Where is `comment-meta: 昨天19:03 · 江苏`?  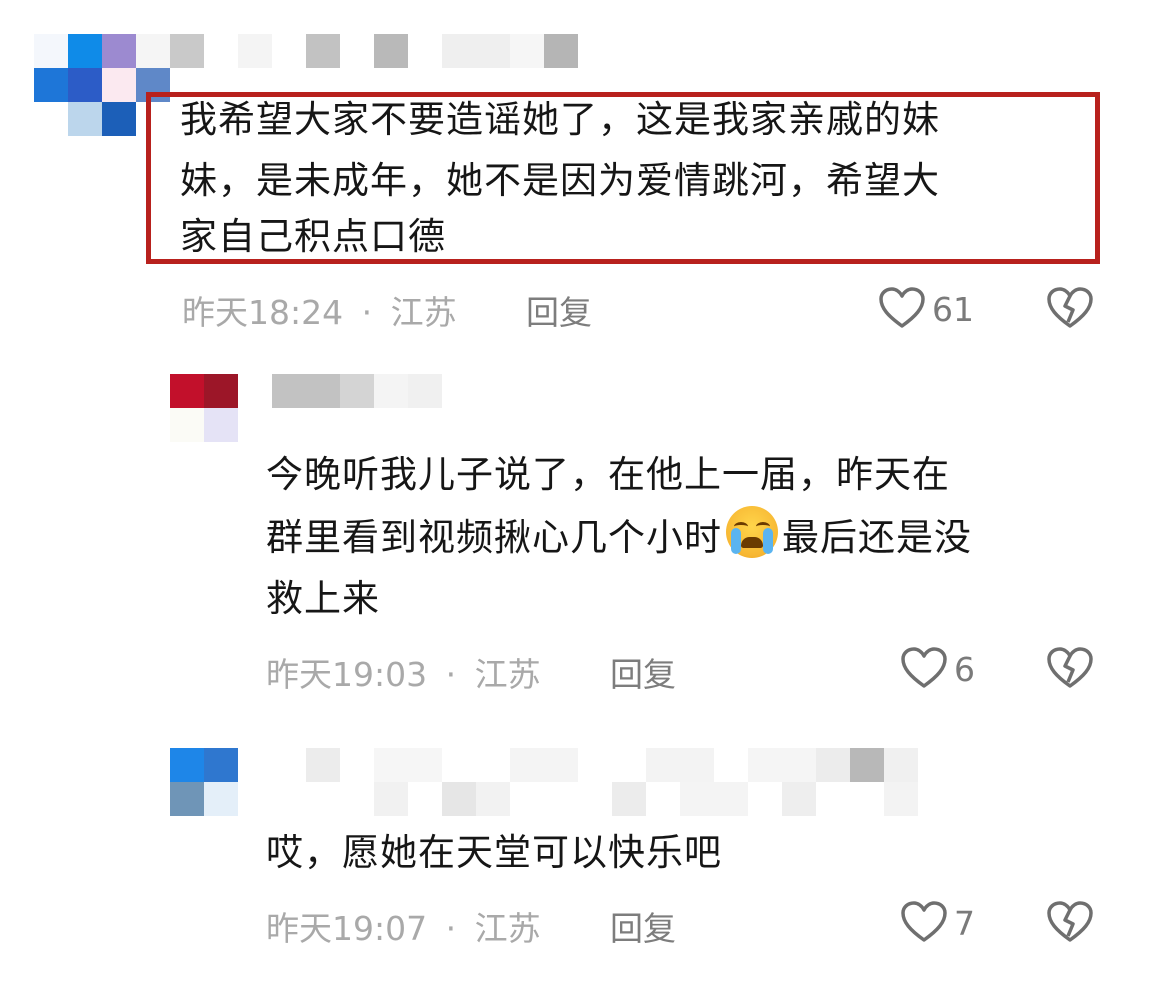 comment-meta: 昨天19:03 · 江苏 is located at coordinates (403, 672).